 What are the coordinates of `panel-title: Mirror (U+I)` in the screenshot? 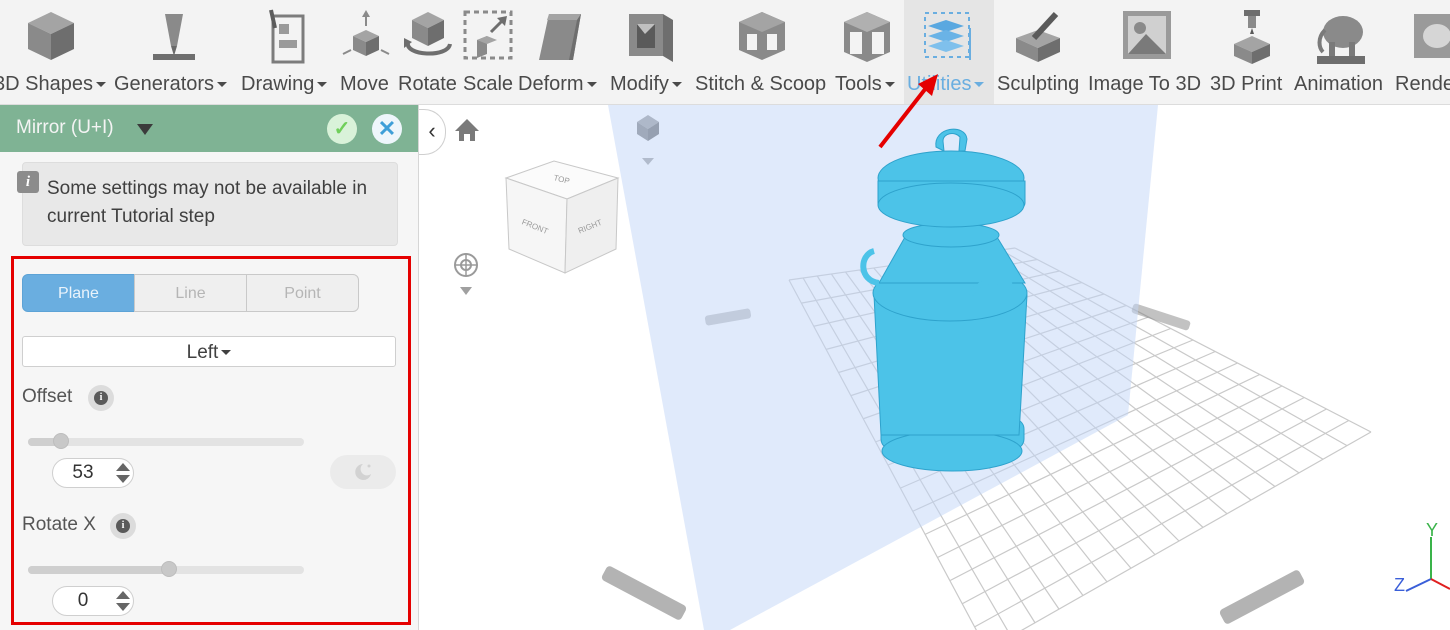 It's located at (65, 127).